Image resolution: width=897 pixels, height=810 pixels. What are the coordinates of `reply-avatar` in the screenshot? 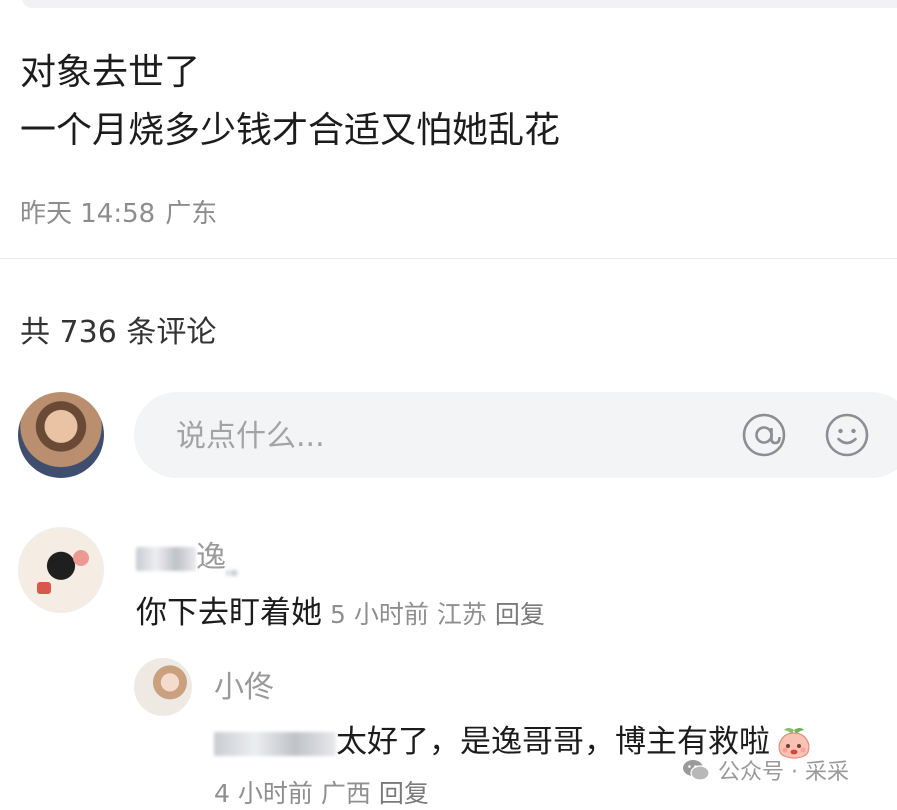 It's located at (163, 687).